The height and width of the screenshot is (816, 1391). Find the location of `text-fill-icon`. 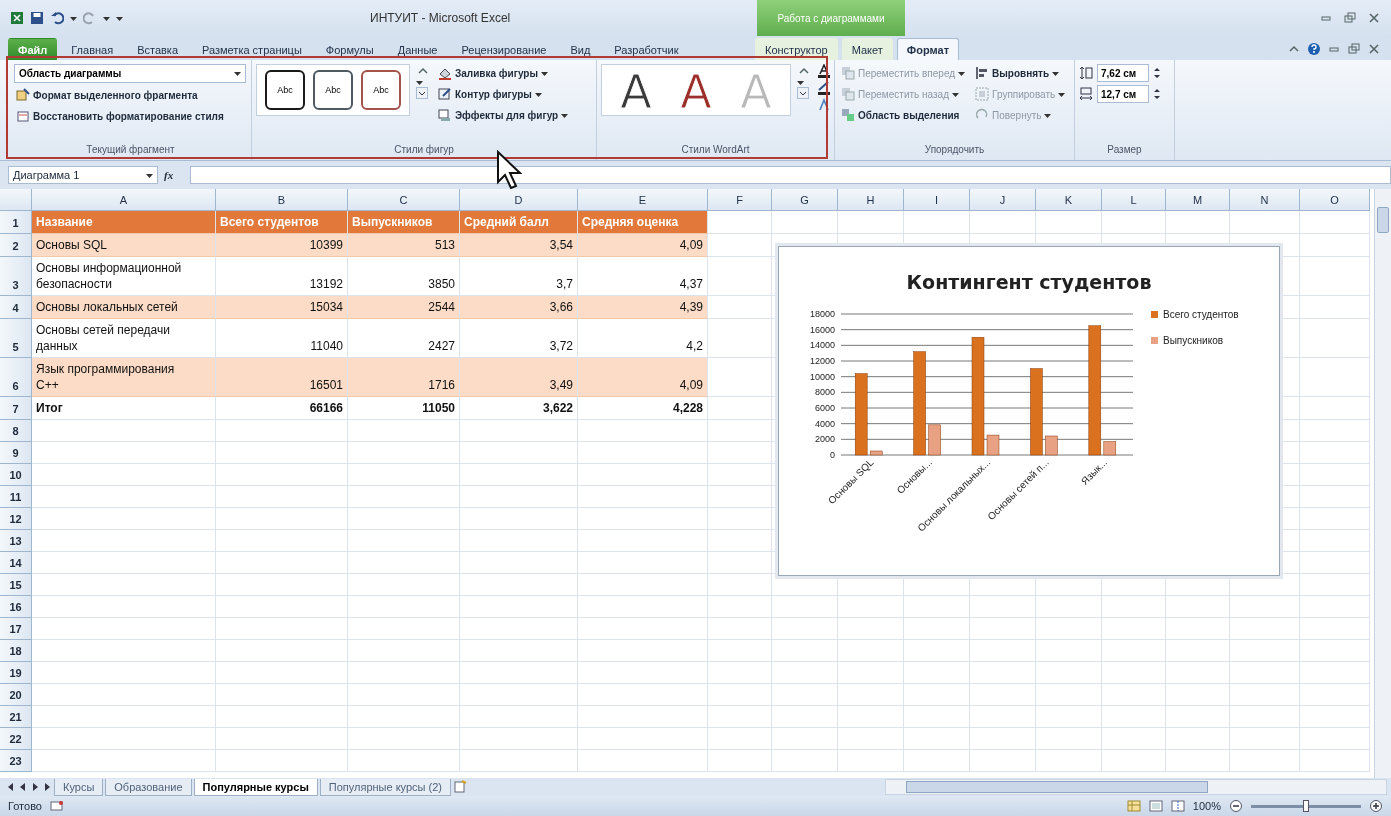

text-fill-icon is located at coordinates (824, 71).